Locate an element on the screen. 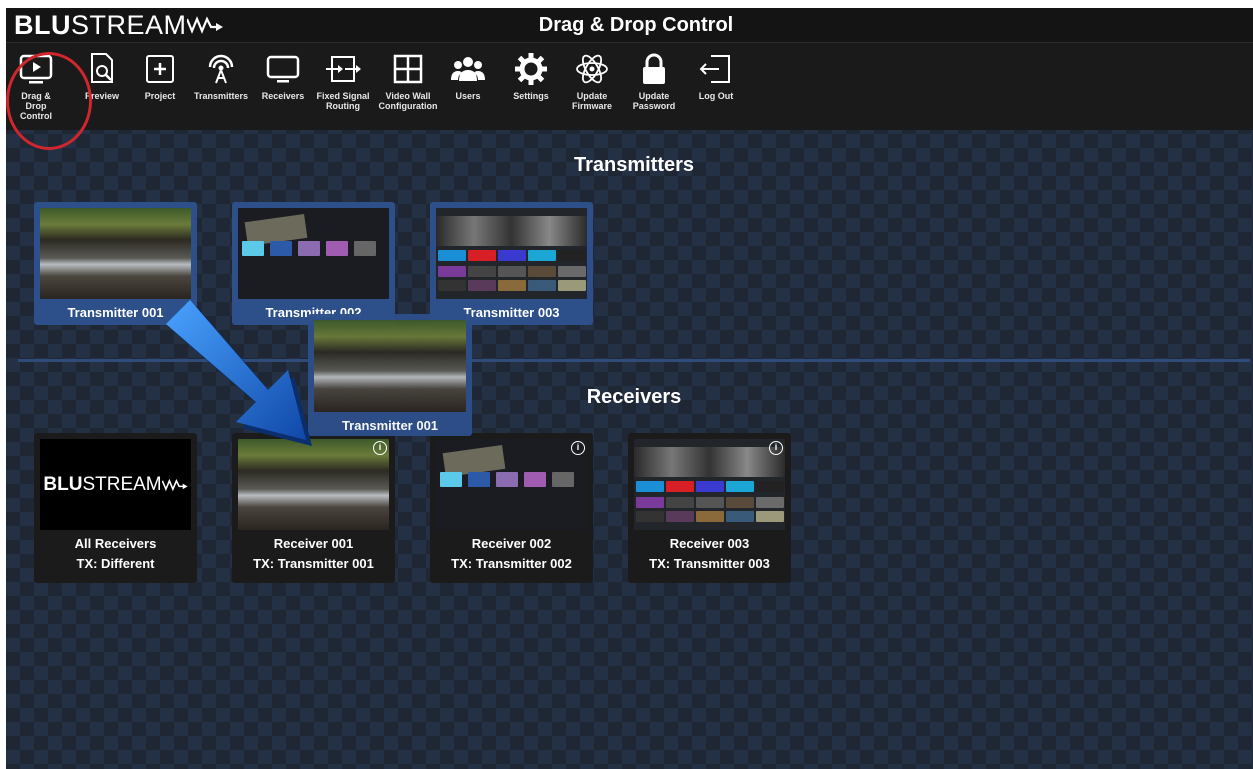 The image size is (1253, 769). tool-transmitters: Transmitters is located at coordinates (221, 76).